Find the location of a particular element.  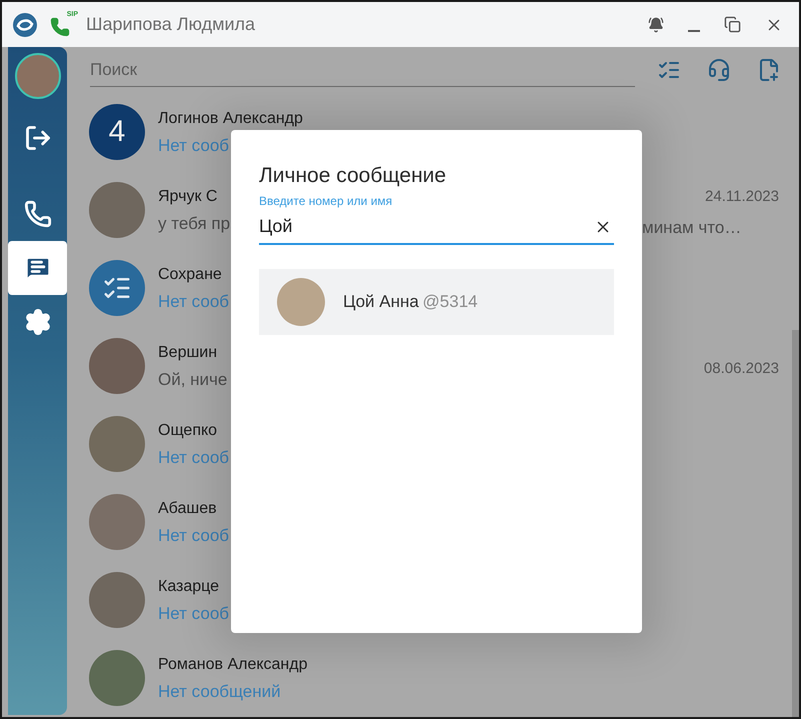

chat-name: Вершин is located at coordinates (188, 352).